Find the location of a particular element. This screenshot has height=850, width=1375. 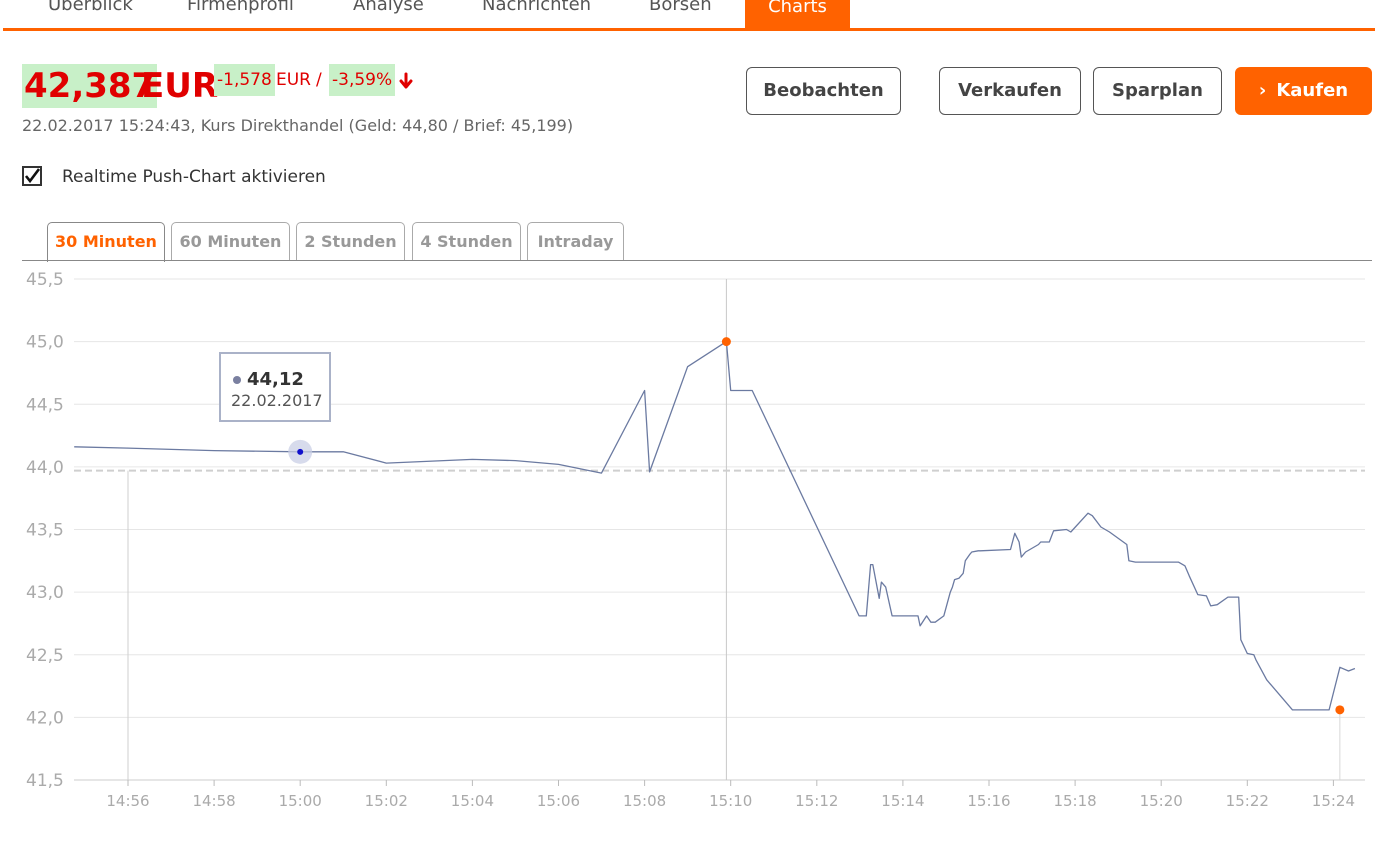

tooltip-date: 22.02.2017 is located at coordinates (277, 400).